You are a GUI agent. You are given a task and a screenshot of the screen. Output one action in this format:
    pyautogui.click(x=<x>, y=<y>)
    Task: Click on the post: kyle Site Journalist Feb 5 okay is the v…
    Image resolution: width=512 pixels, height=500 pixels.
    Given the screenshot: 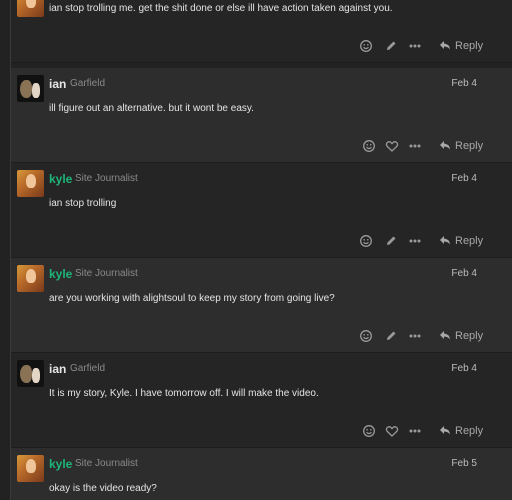 What is the action you would take?
    pyautogui.click(x=261, y=474)
    